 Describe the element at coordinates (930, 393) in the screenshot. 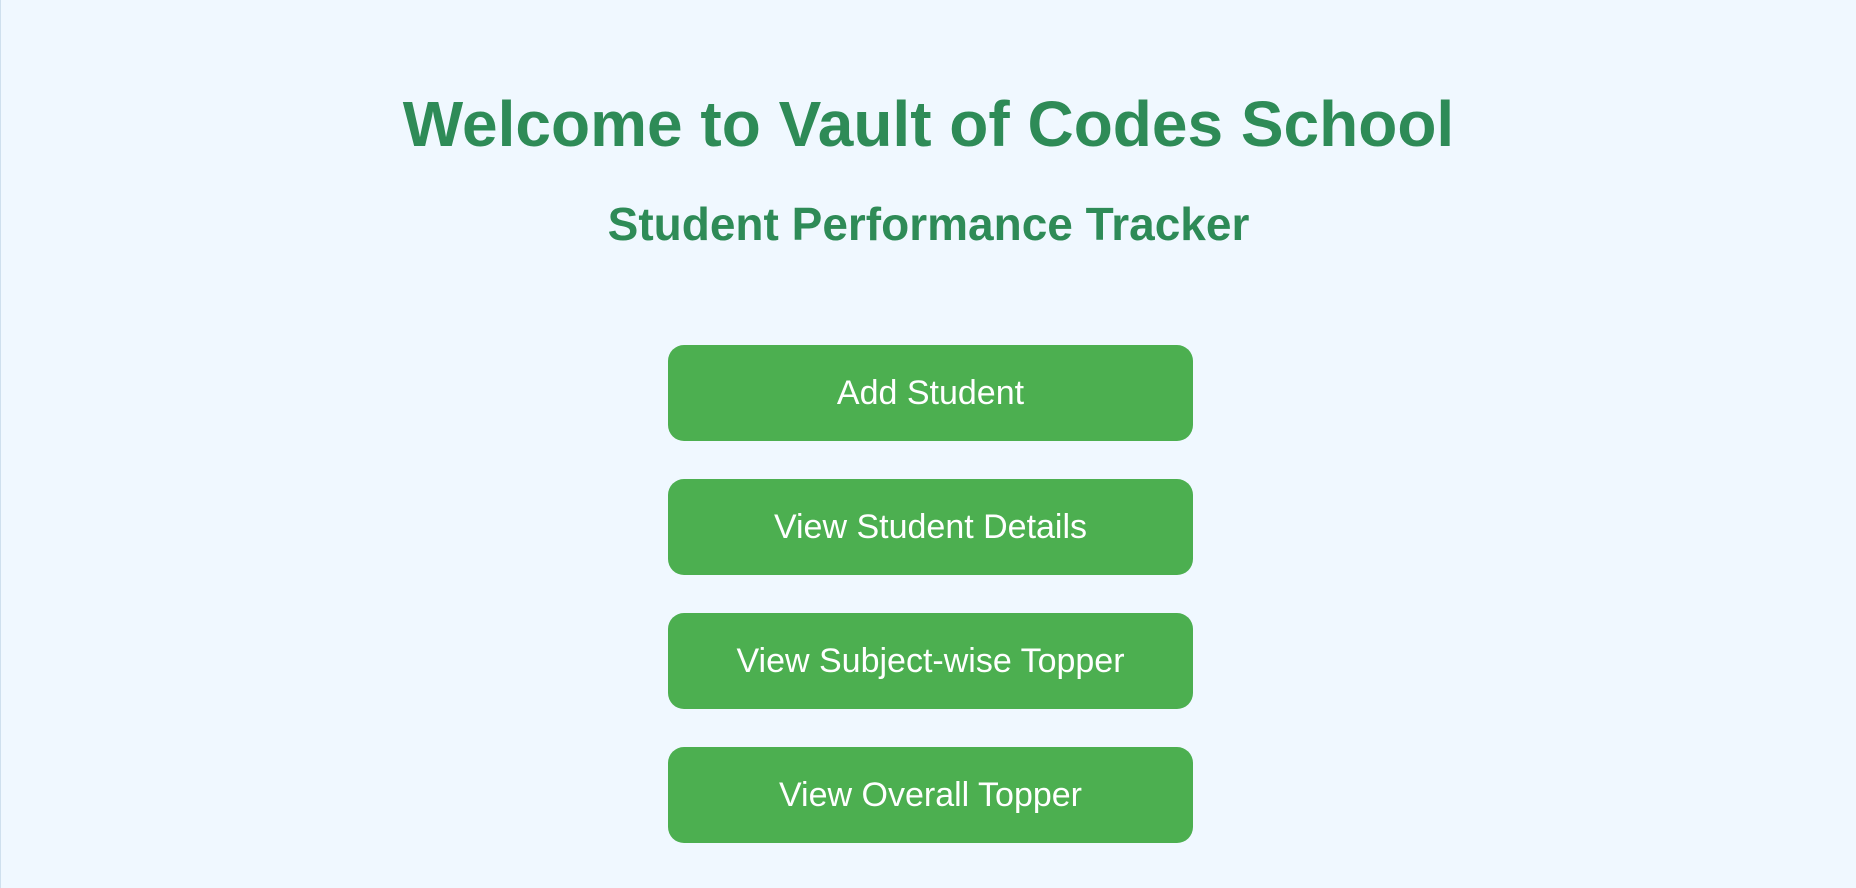

I see `add-student-button: Add Student` at that location.